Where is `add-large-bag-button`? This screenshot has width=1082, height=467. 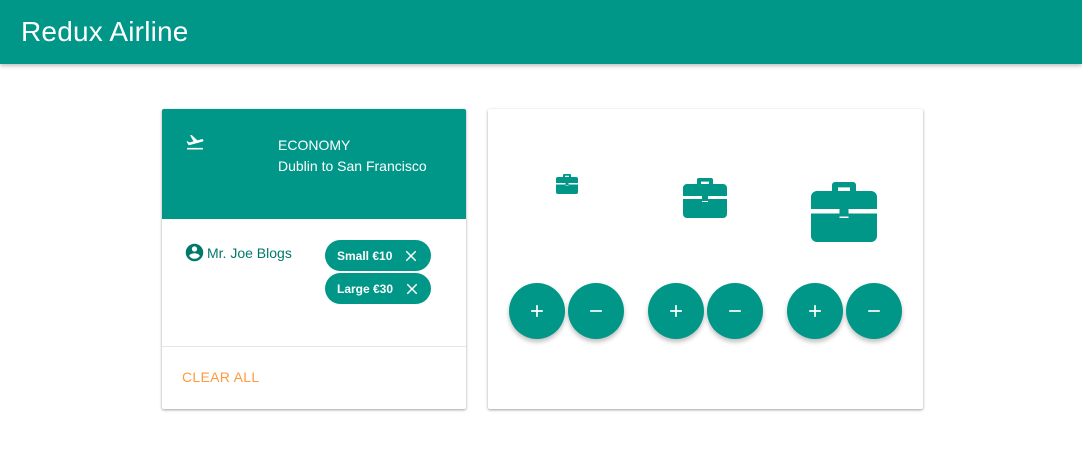 add-large-bag-button is located at coordinates (815, 311).